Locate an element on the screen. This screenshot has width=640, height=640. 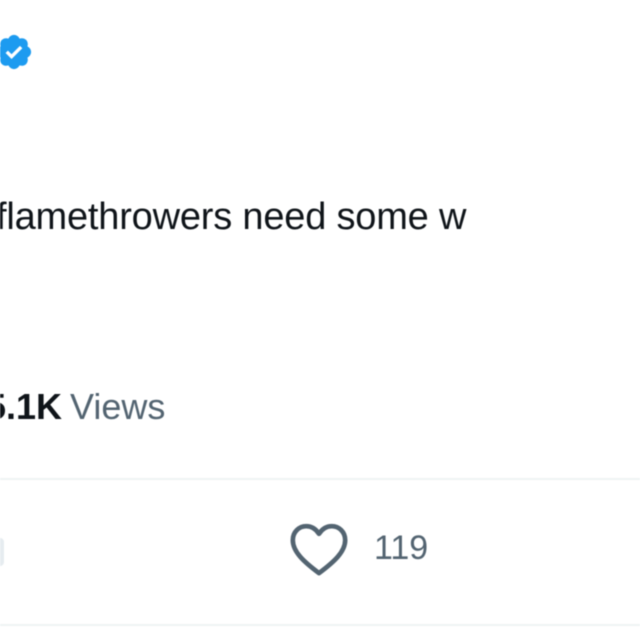
views-label: Views is located at coordinates (118, 406).